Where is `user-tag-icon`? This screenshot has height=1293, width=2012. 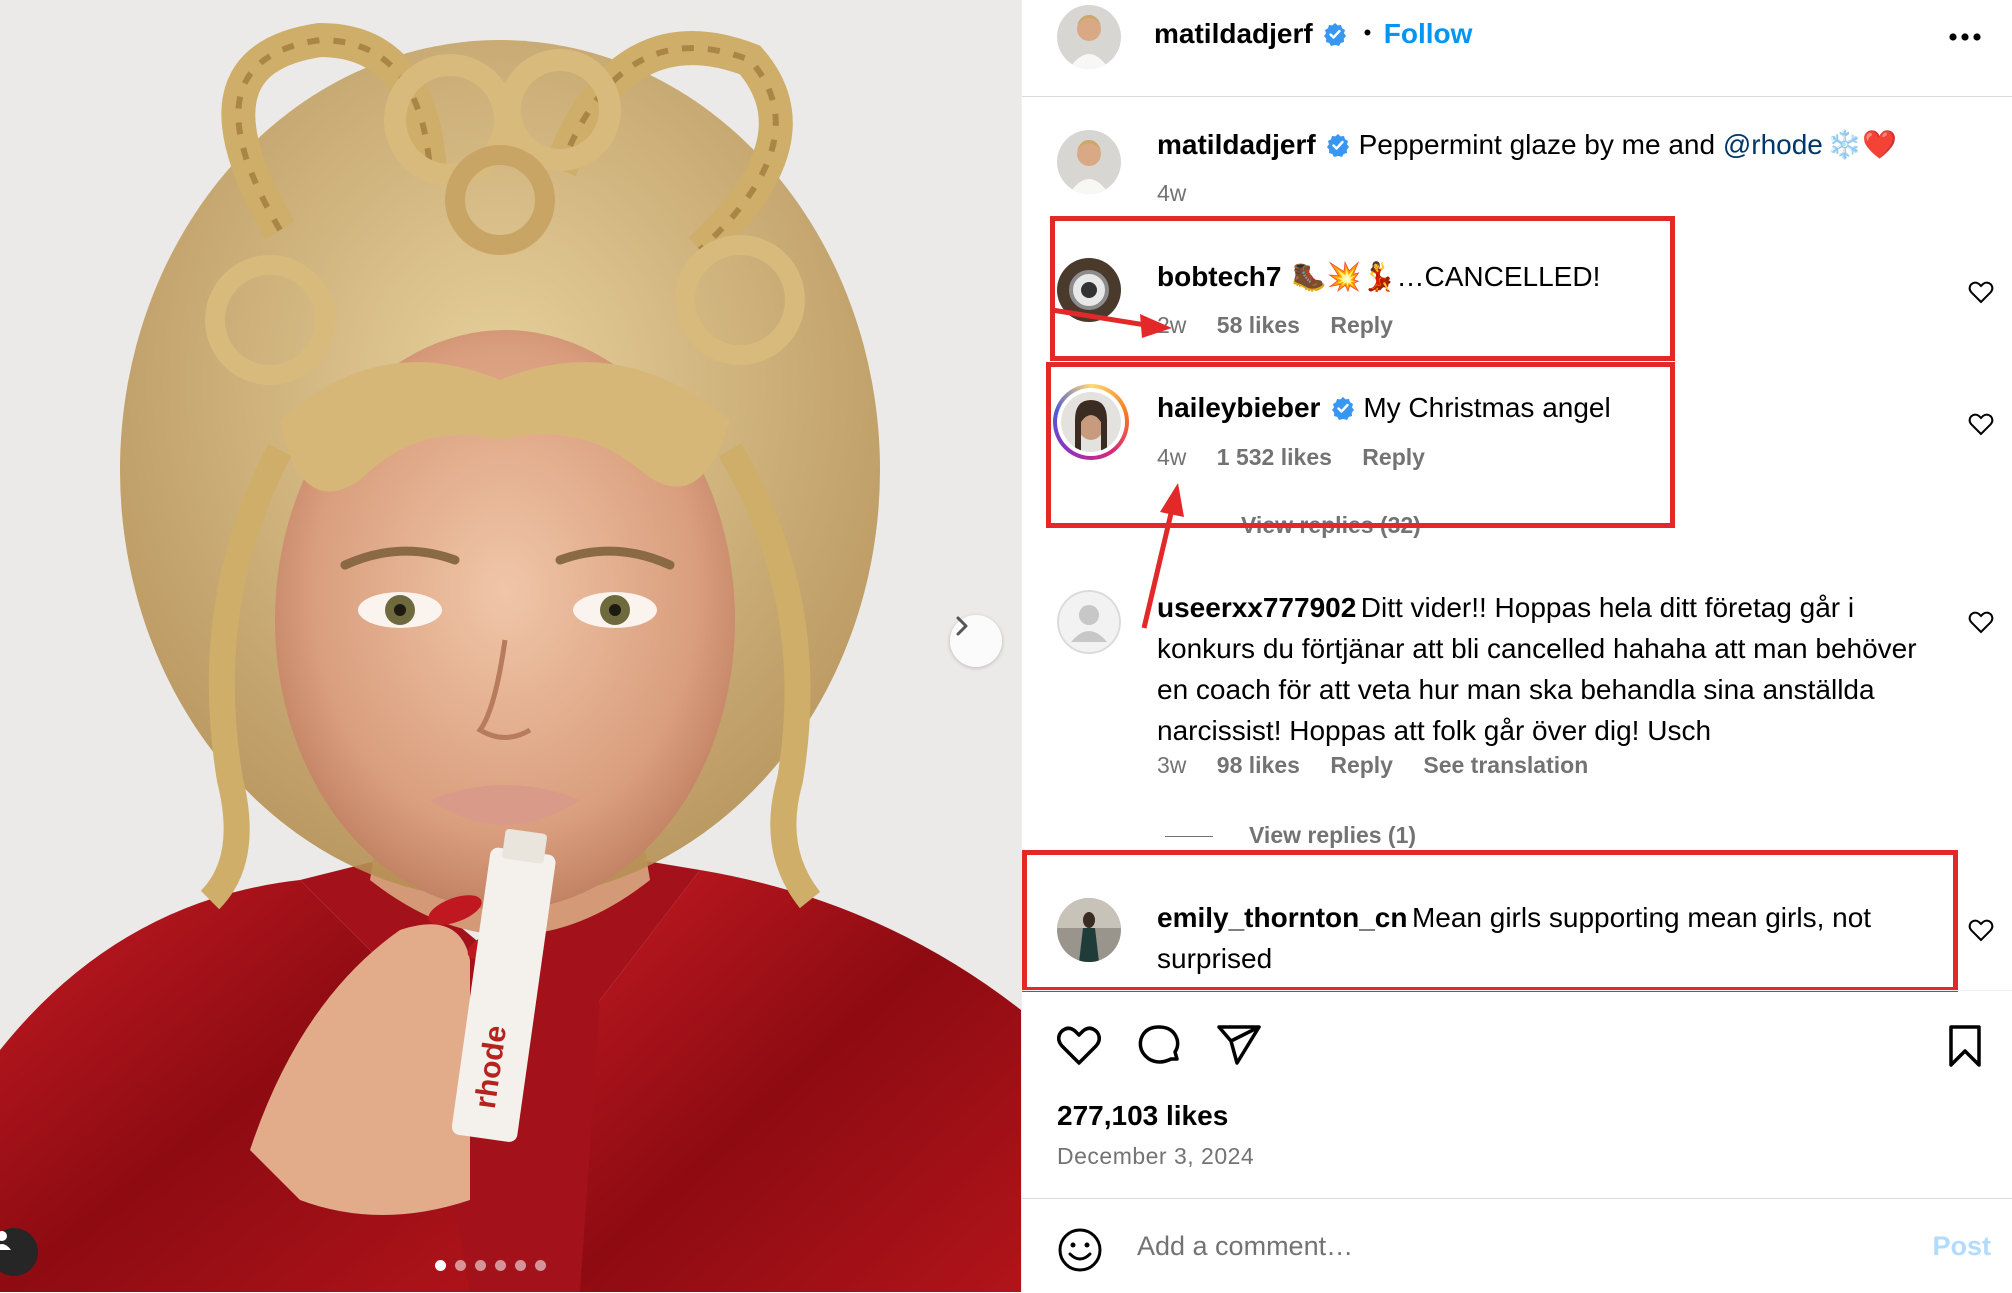
user-tag-icon is located at coordinates (5, 1240).